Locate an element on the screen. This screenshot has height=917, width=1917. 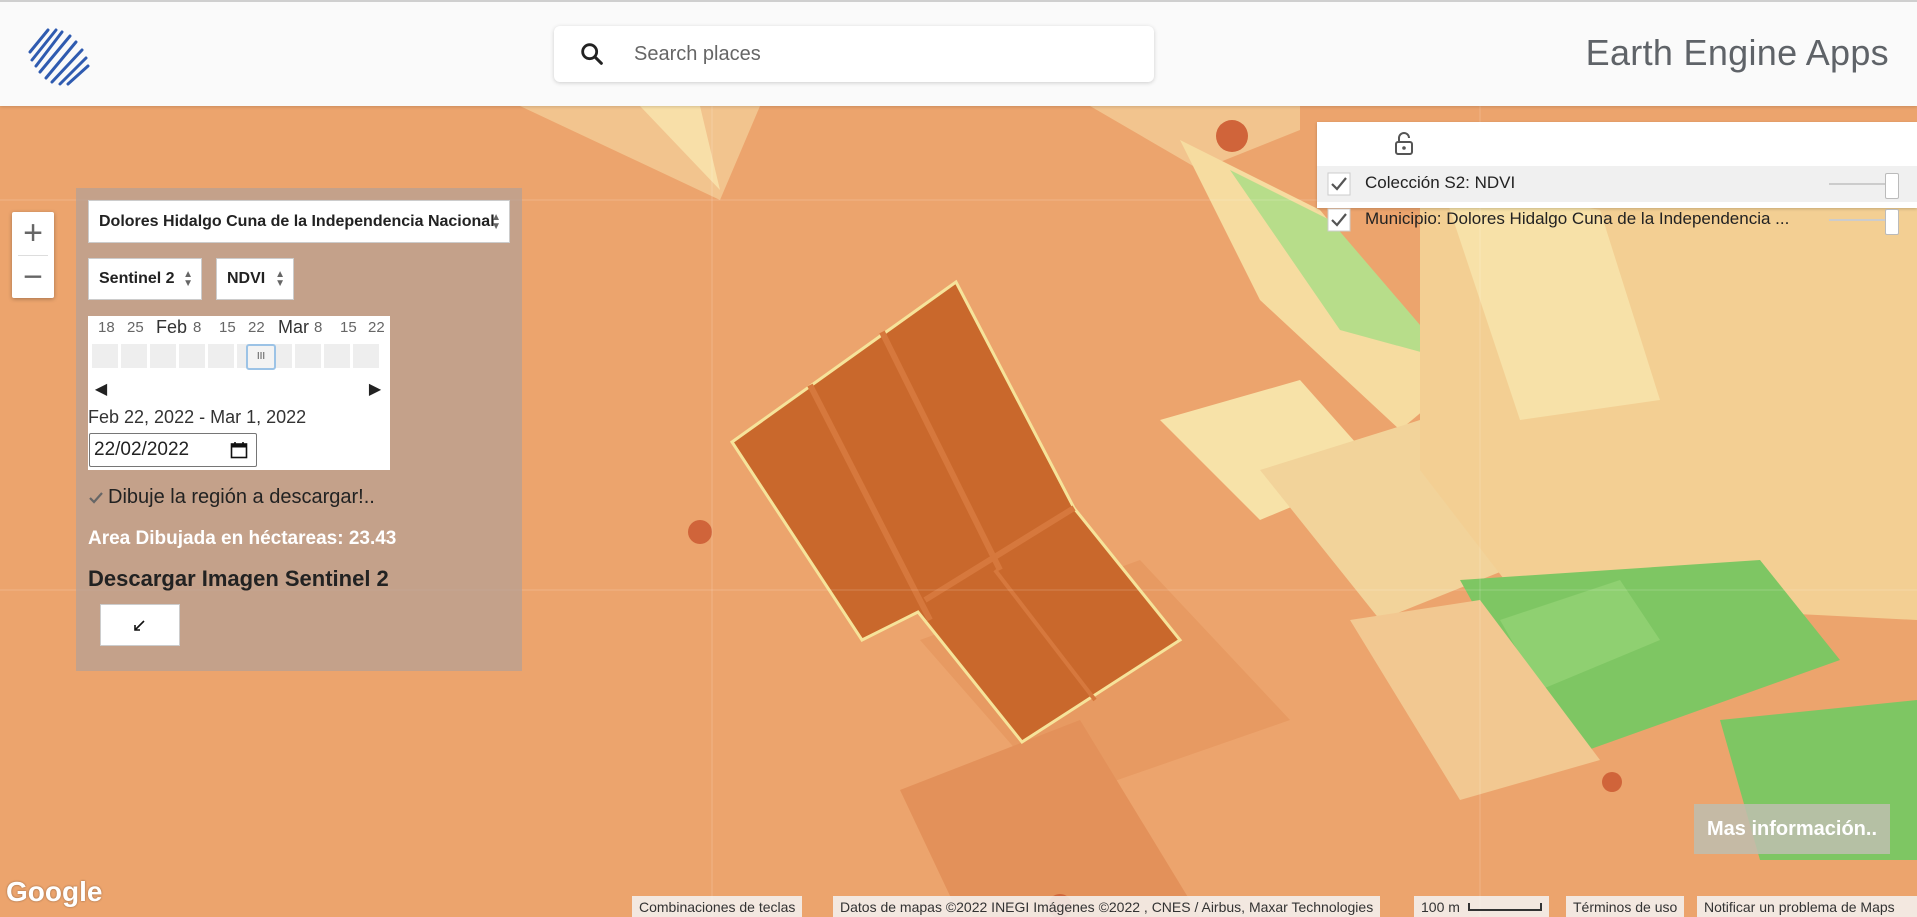
keyboard-shortcuts-link: Combinaciones de teclas is located at coordinates (717, 906).